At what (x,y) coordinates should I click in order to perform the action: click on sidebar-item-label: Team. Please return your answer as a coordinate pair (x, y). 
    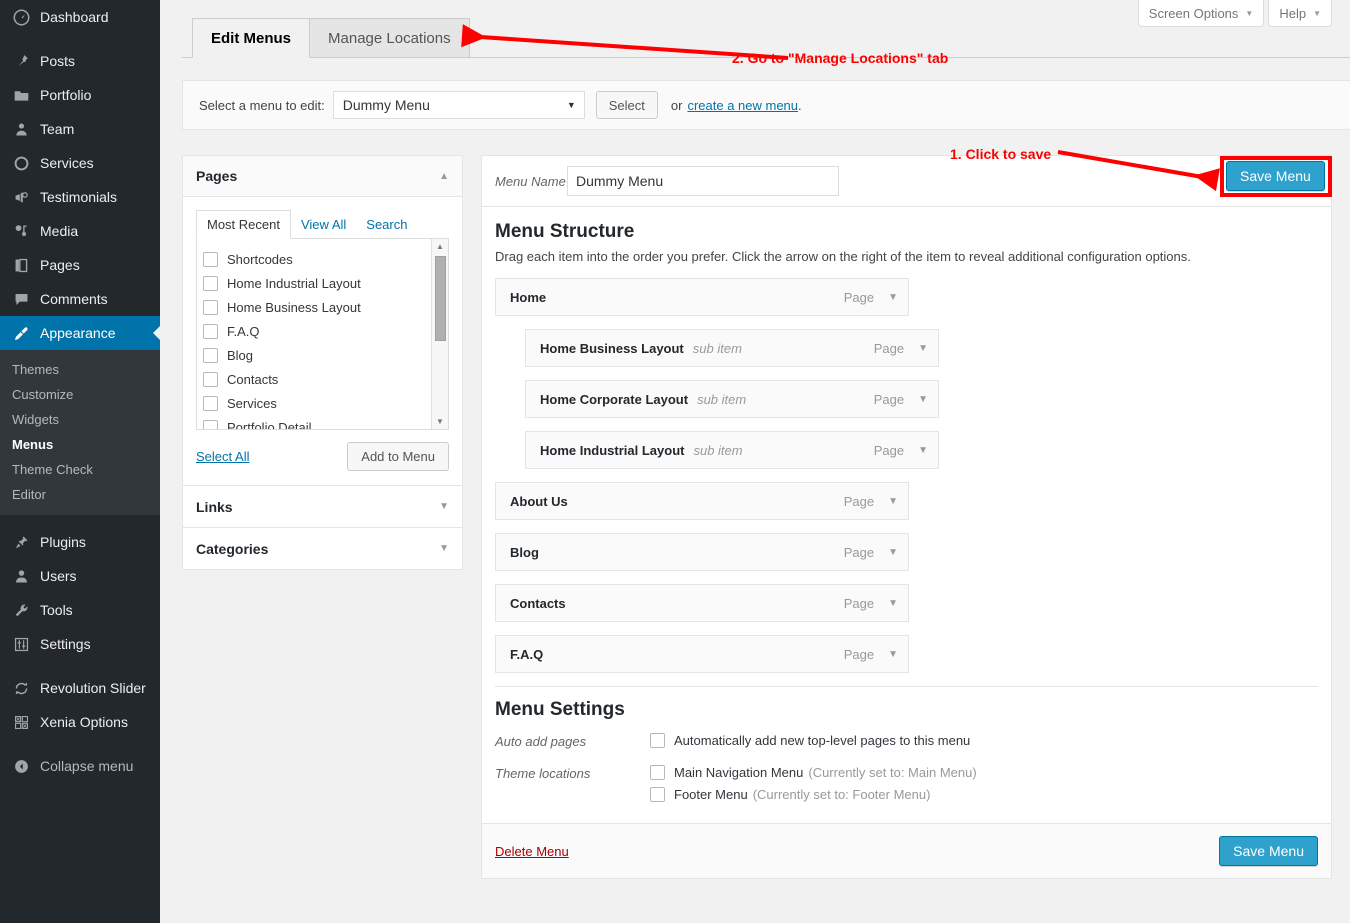
    Looking at the image, I should click on (57, 129).